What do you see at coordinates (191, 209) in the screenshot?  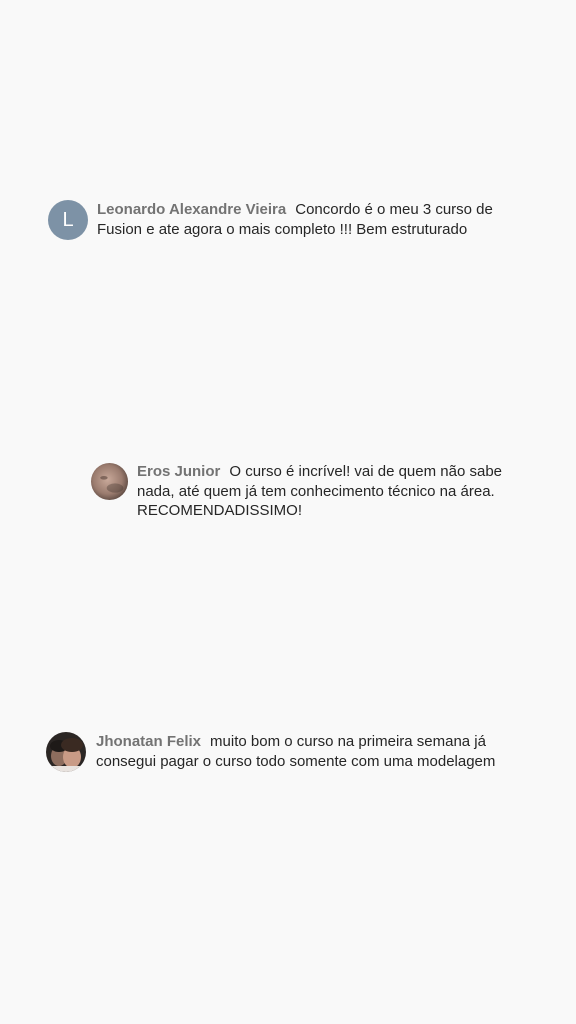 I see `comment-author: Leonardo Alexandre Vieira` at bounding box center [191, 209].